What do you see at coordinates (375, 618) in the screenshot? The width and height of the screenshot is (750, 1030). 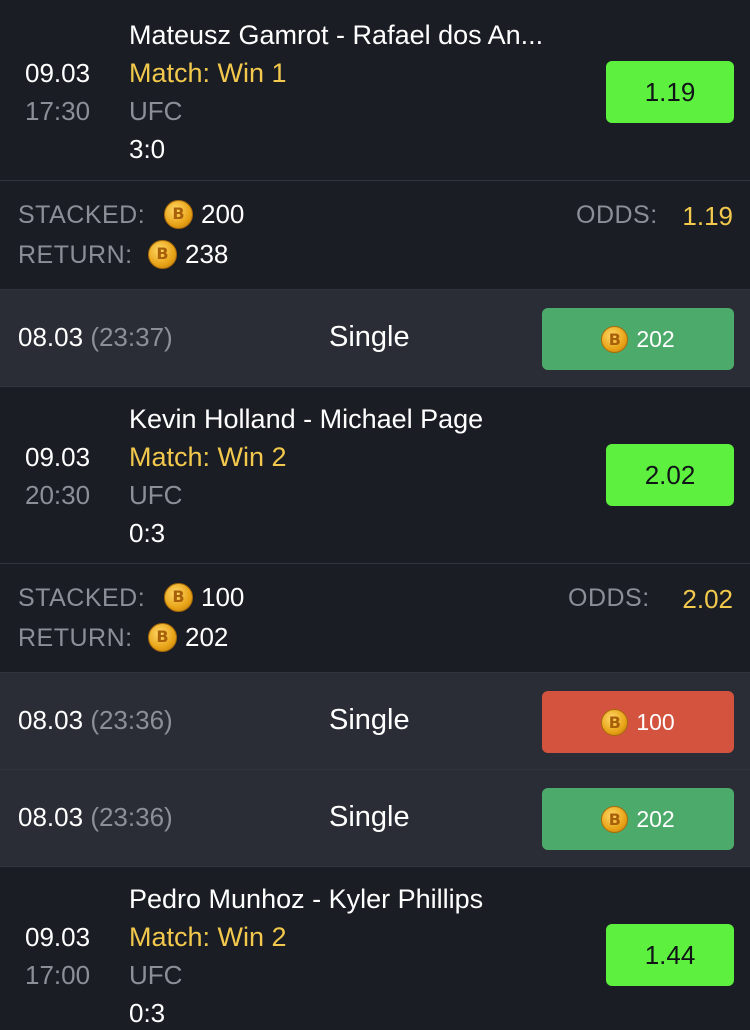 I see `bet-summary: STACKED: 100 RETURN: 202 ODDS: 2.02` at bounding box center [375, 618].